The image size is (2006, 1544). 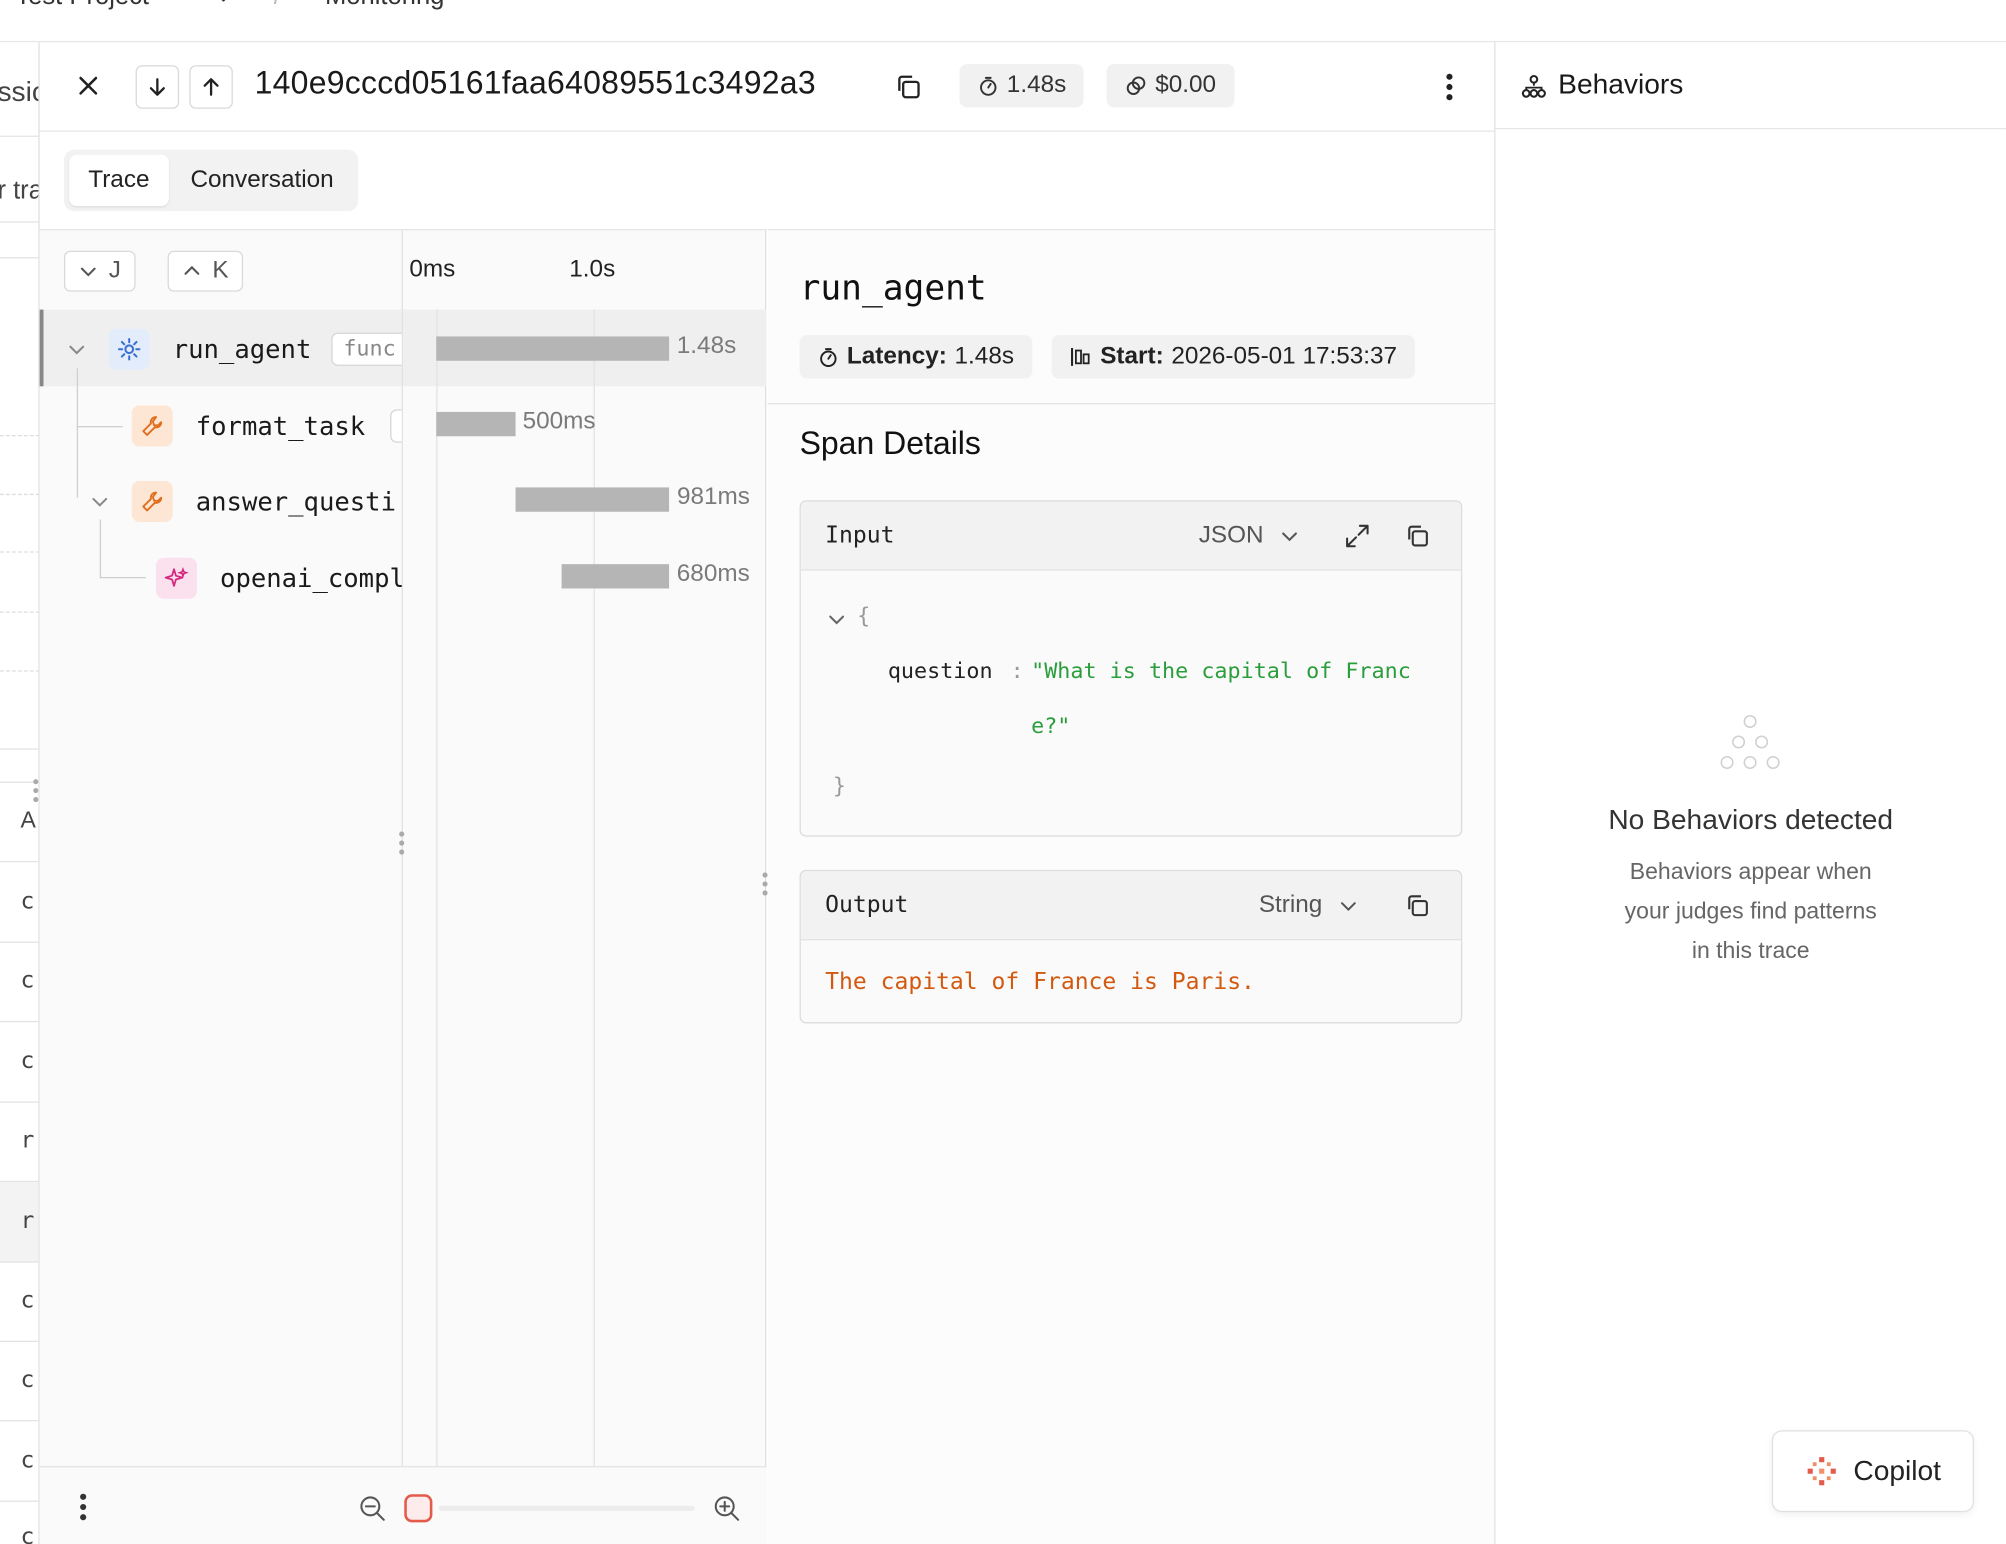 I want to click on search-fragment: r tra, so click(x=19, y=191).